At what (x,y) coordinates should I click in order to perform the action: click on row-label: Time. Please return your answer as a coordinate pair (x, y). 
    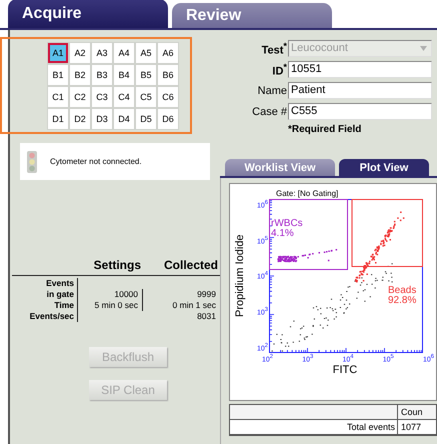
    Looking at the image, I should click on (44, 305).